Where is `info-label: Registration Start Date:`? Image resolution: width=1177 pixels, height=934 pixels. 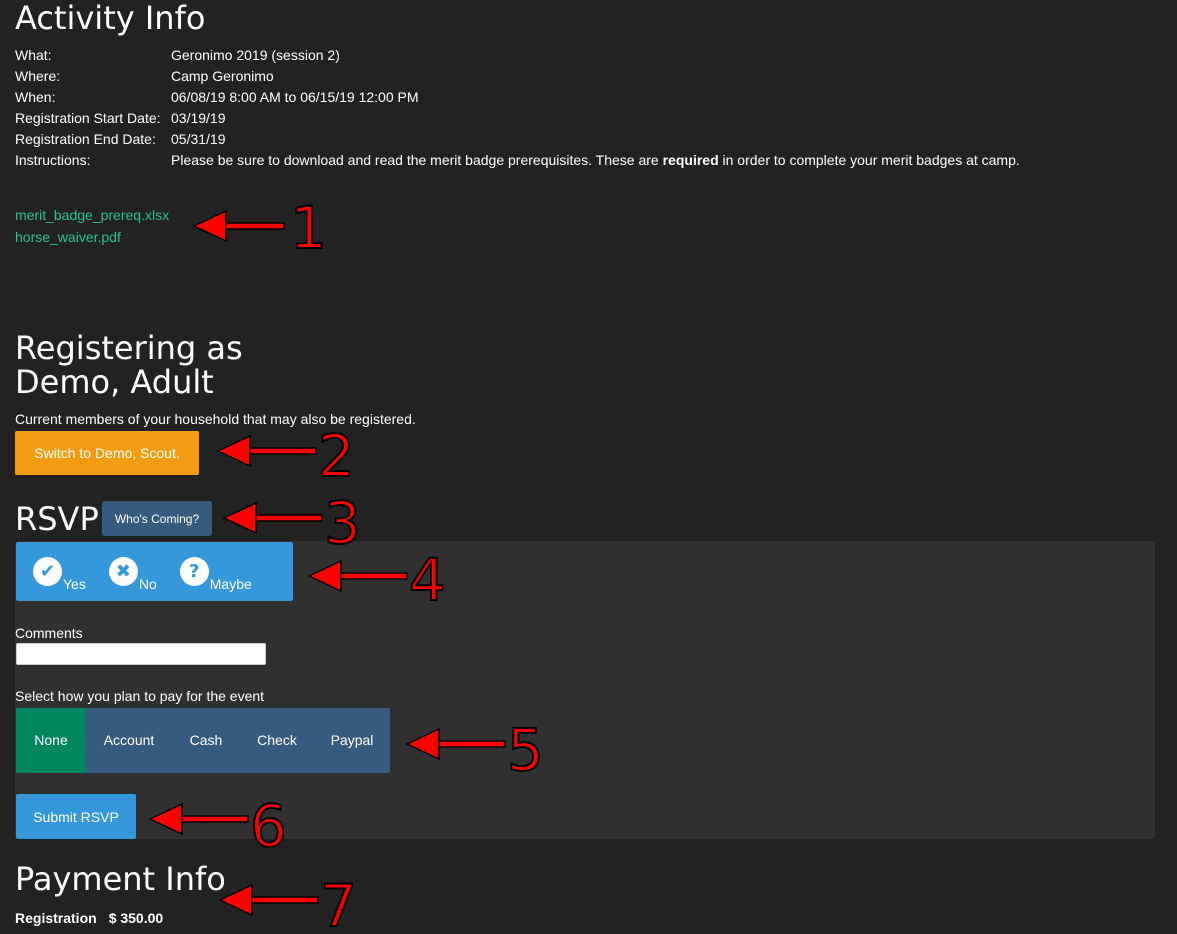 info-label: Registration Start Date: is located at coordinates (88, 118).